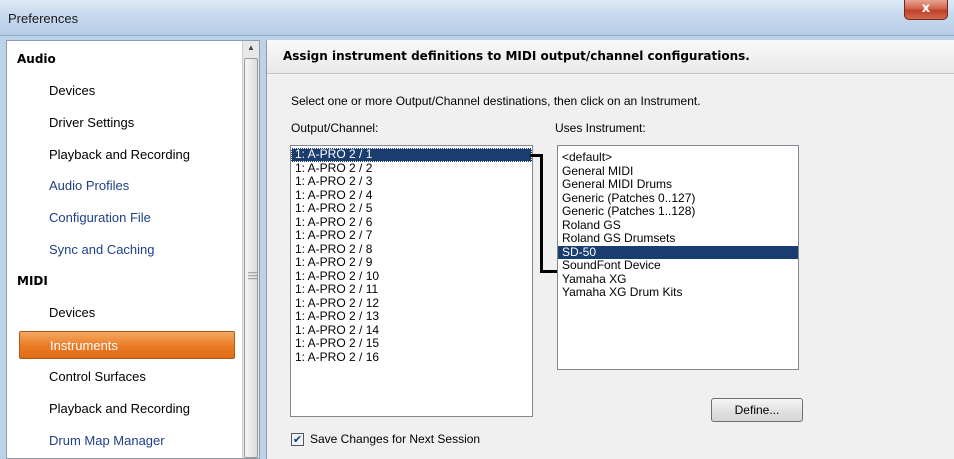  I want to click on instrument-list-item: General MIDI, so click(678, 171).